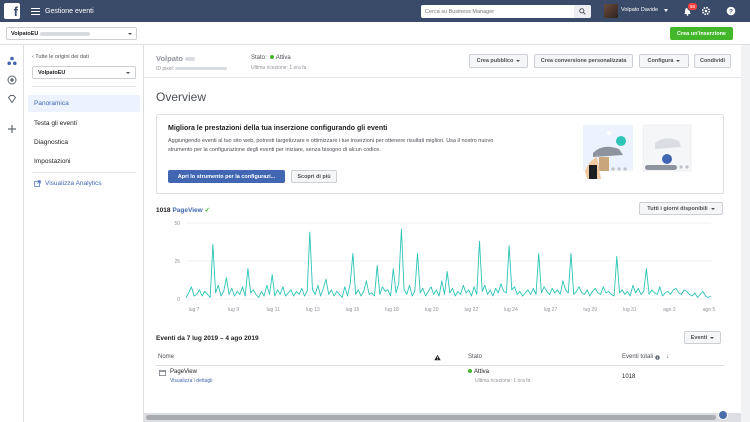 The height and width of the screenshot is (422, 750). I want to click on horizontal-scrollbar, so click(442, 417).